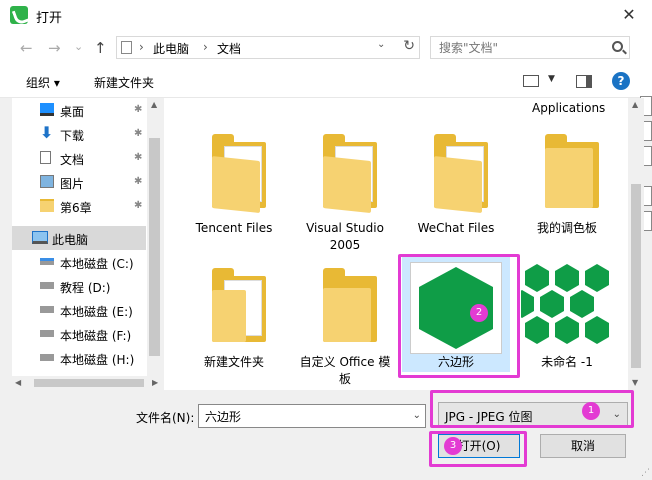  I want to click on filename-input: 六边形 ⌄, so click(312, 416).